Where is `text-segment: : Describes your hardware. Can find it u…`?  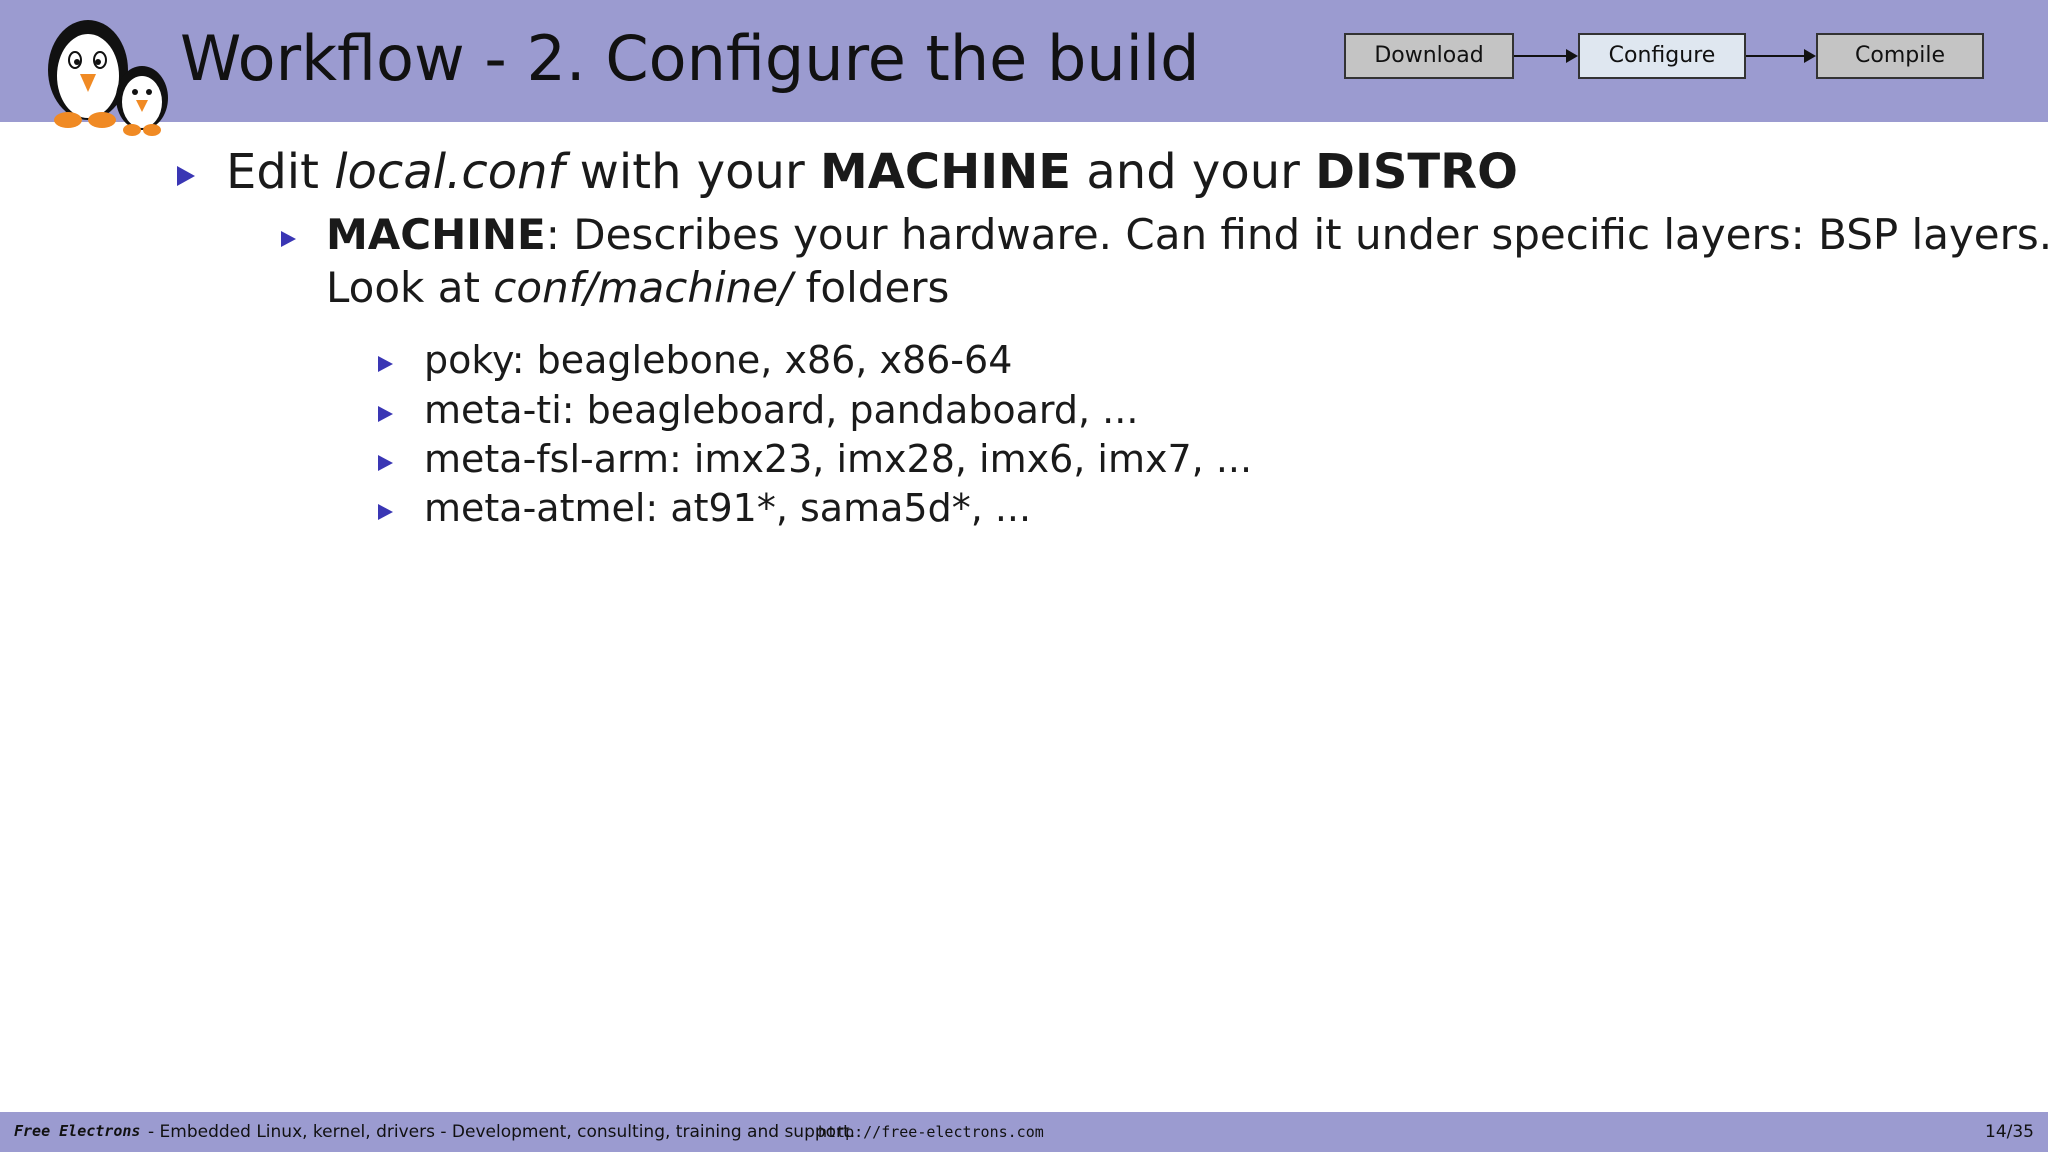
text-segment: : Describes your hardware. Can find it u… is located at coordinates (1296, 234).